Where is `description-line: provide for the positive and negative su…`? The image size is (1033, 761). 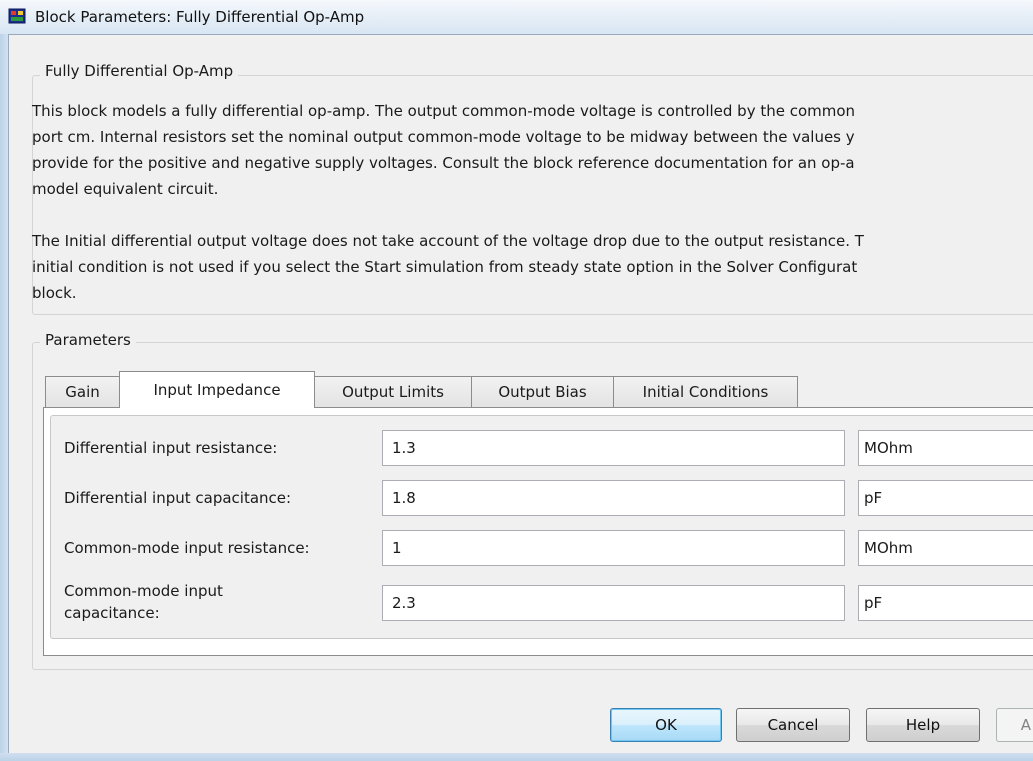 description-line: provide for the positive and negative su… is located at coordinates (443, 163).